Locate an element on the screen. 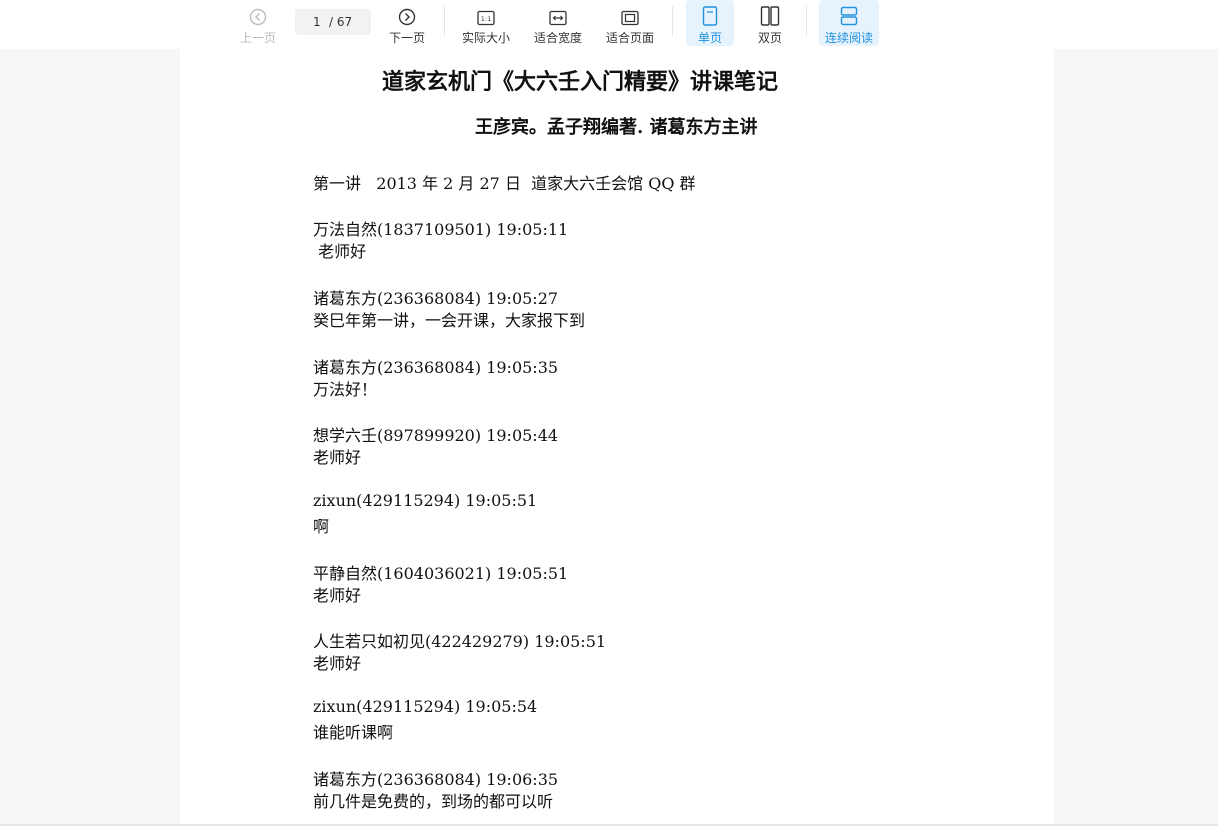  single-page-icon is located at coordinates (710, 14).